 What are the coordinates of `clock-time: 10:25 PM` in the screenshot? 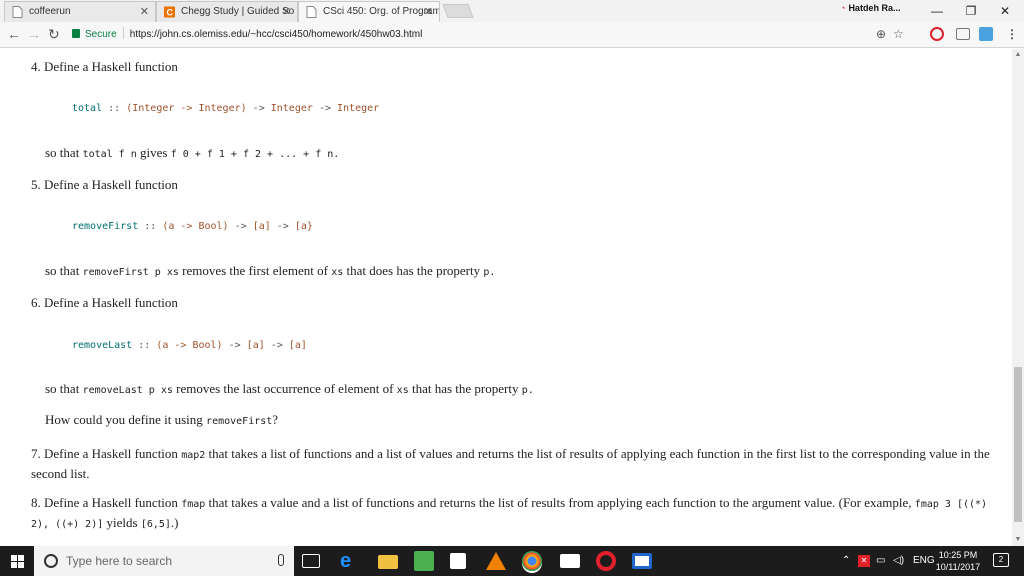 It's located at (958, 555).